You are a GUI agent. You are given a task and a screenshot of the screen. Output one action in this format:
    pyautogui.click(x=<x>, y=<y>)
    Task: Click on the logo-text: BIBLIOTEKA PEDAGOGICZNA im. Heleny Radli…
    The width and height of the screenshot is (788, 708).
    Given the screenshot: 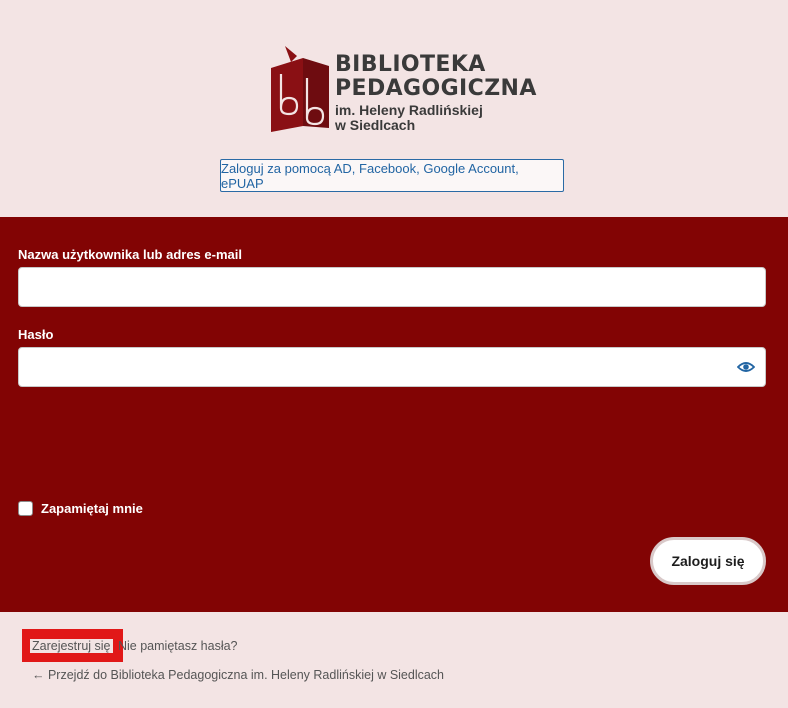 What is the action you would take?
    pyautogui.click(x=436, y=89)
    